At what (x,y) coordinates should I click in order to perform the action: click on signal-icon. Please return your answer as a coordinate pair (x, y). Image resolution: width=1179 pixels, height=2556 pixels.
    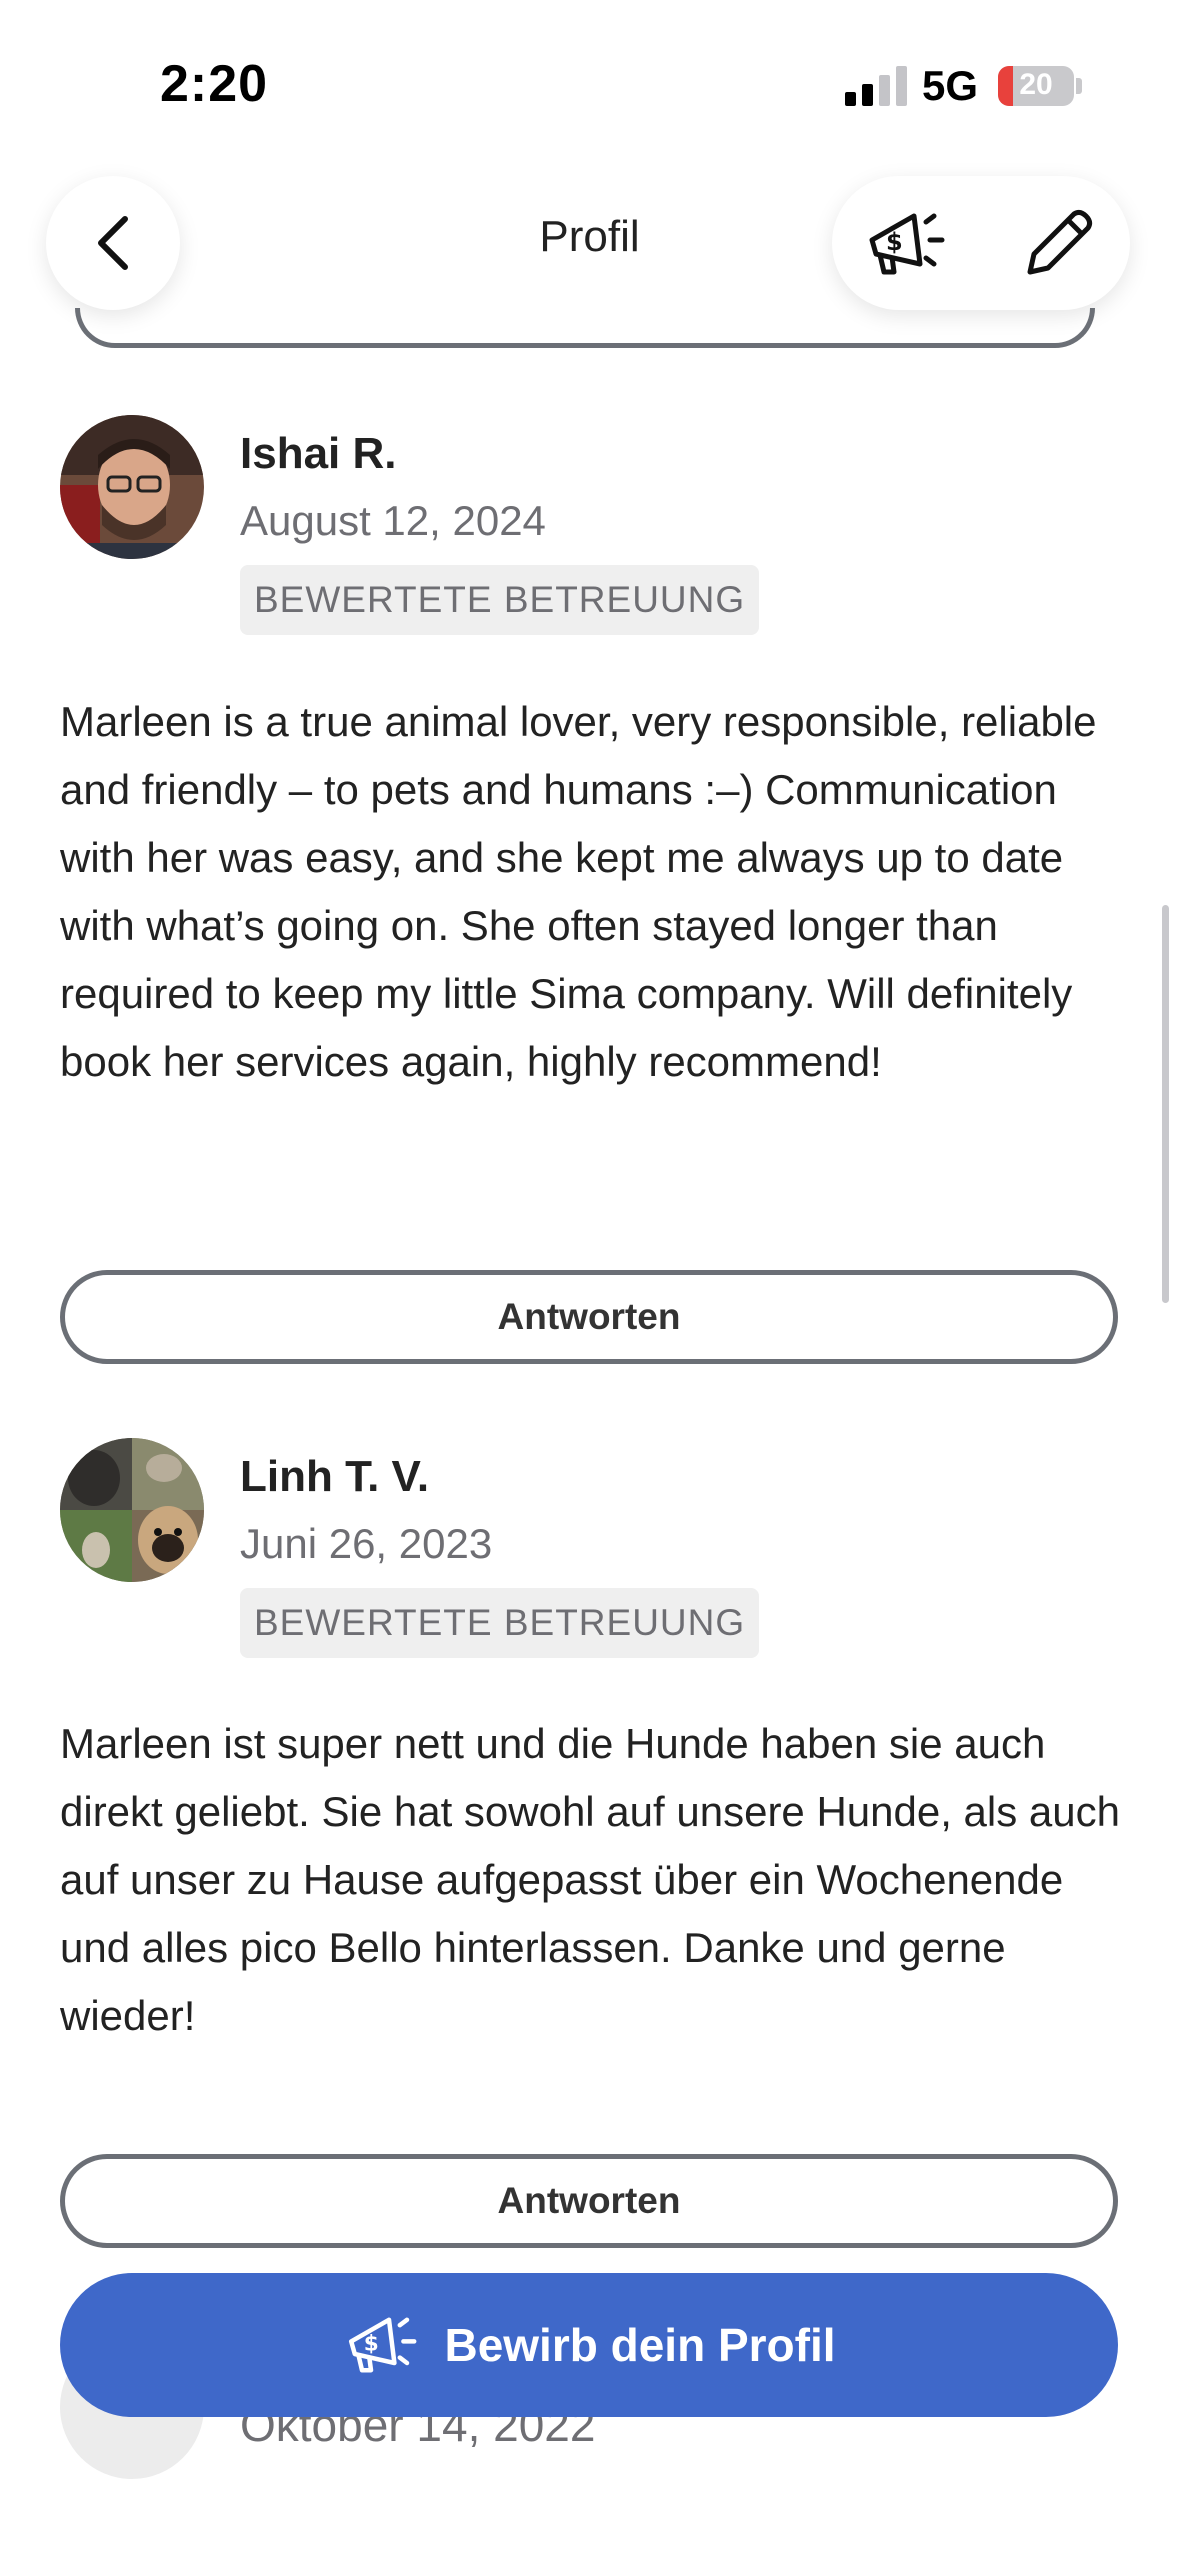
    Looking at the image, I should click on (876, 86).